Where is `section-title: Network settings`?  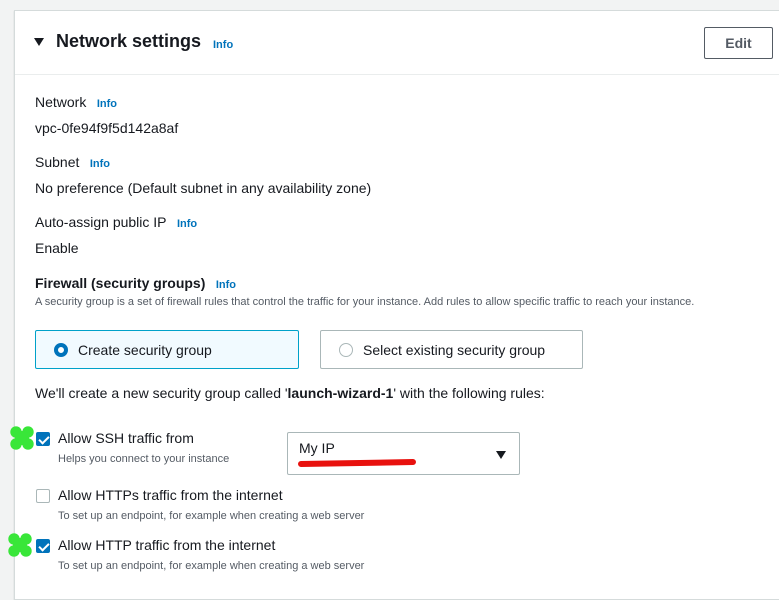 section-title: Network settings is located at coordinates (129, 41).